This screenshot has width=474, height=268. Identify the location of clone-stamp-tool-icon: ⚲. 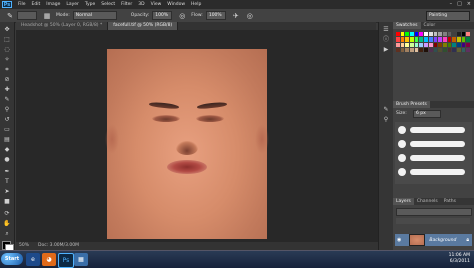
(7, 110).